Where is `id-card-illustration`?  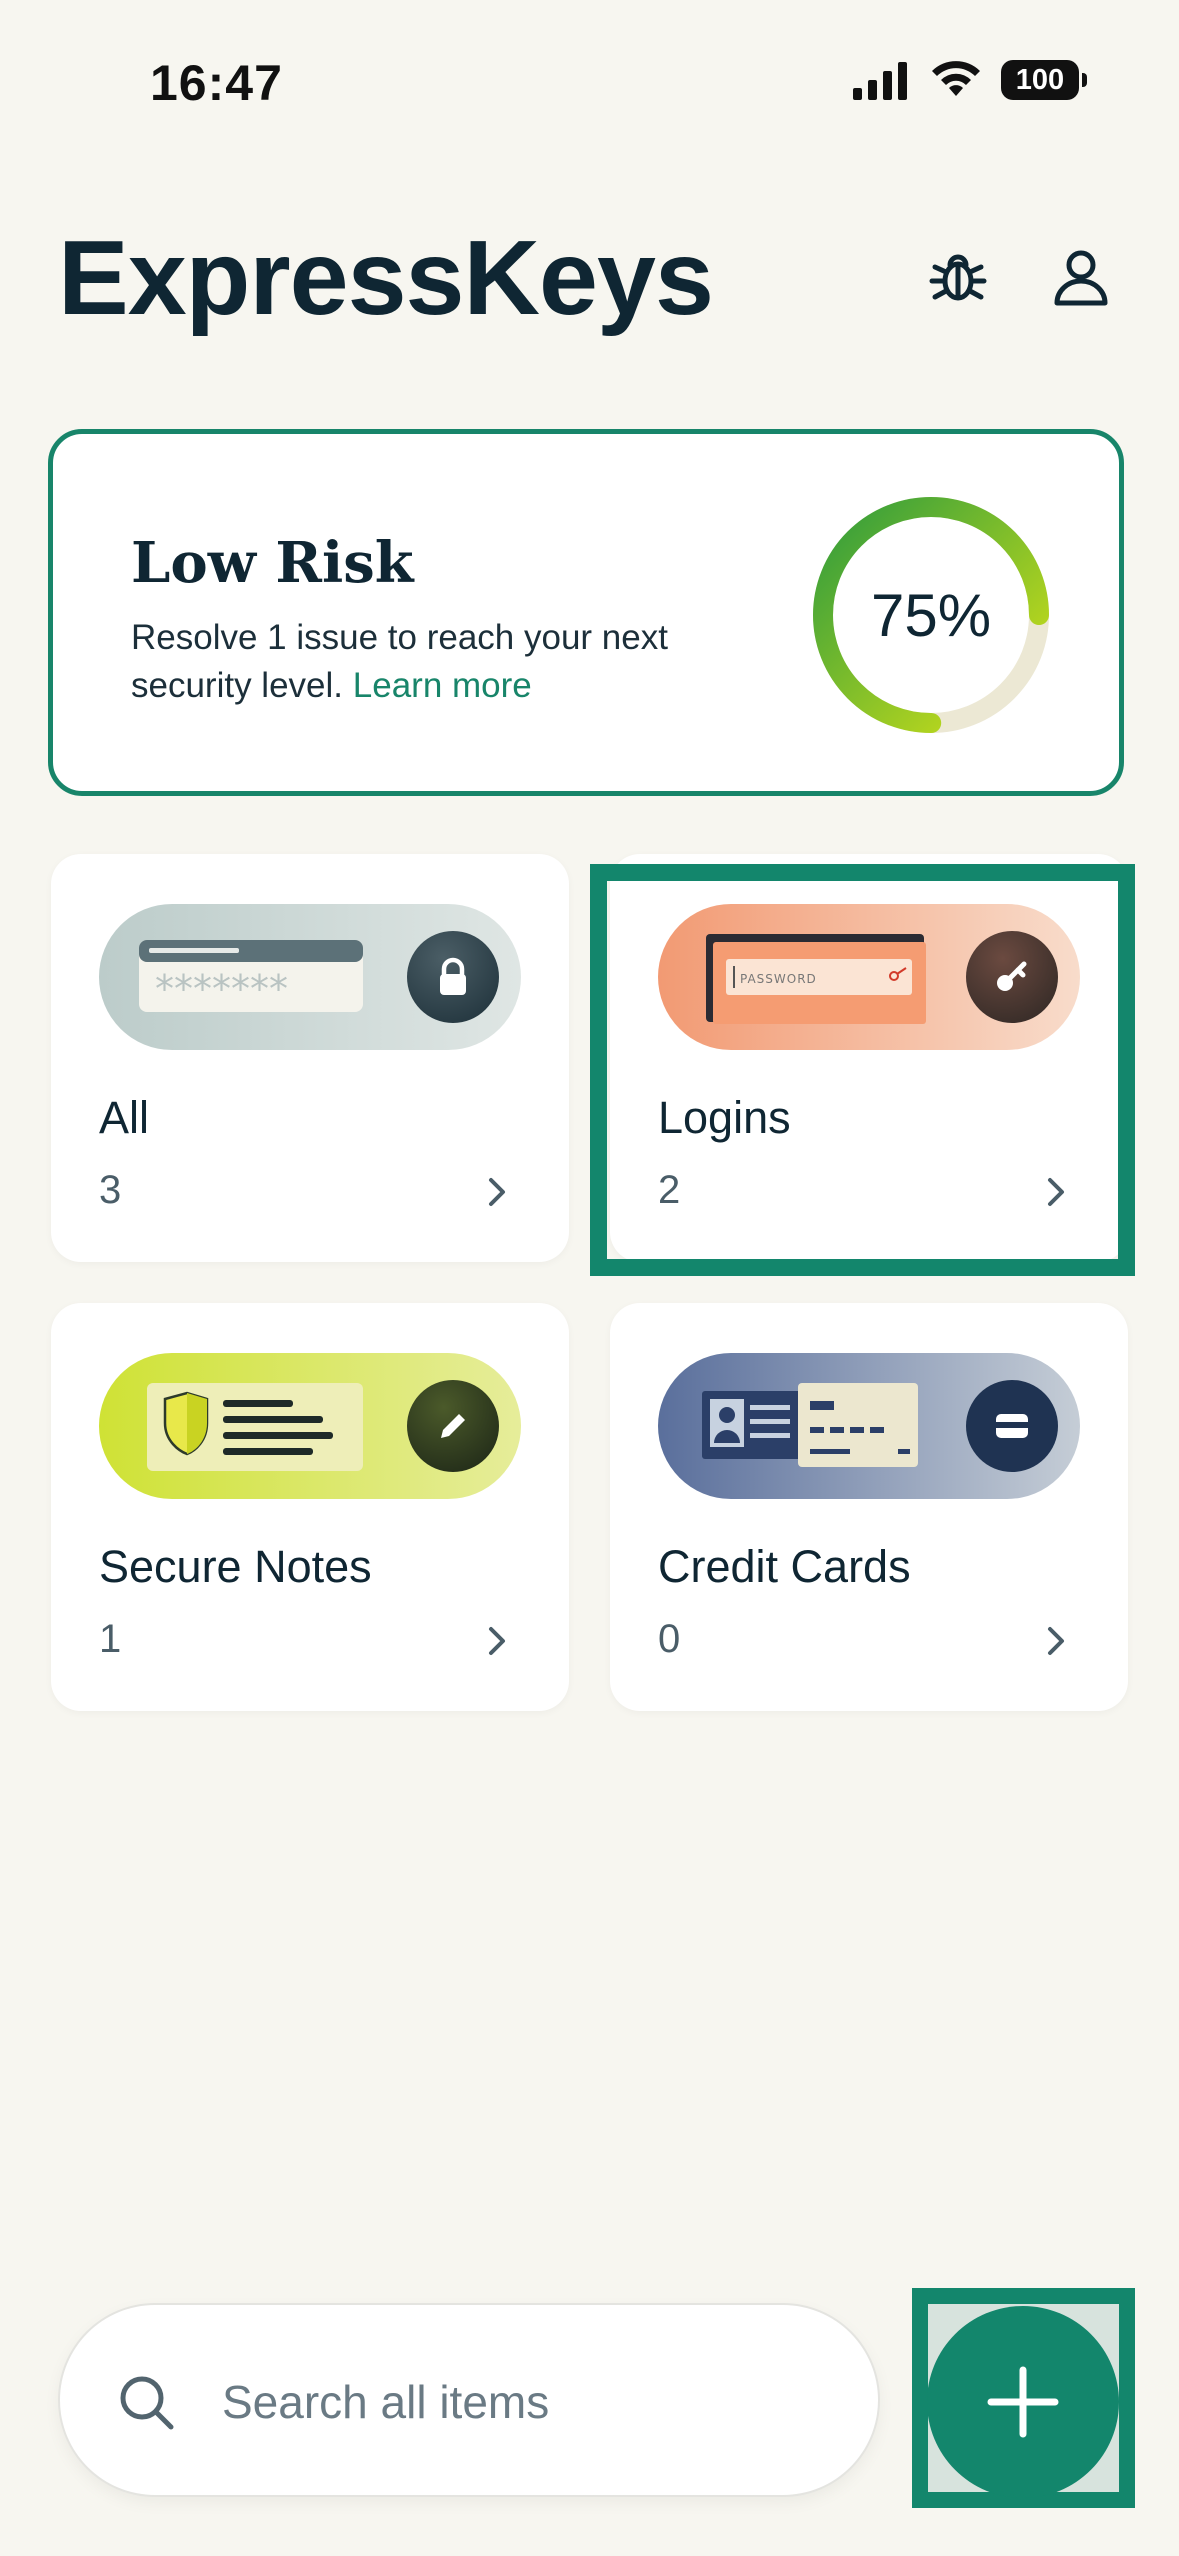
id-card-illustration is located at coordinates (810, 1425).